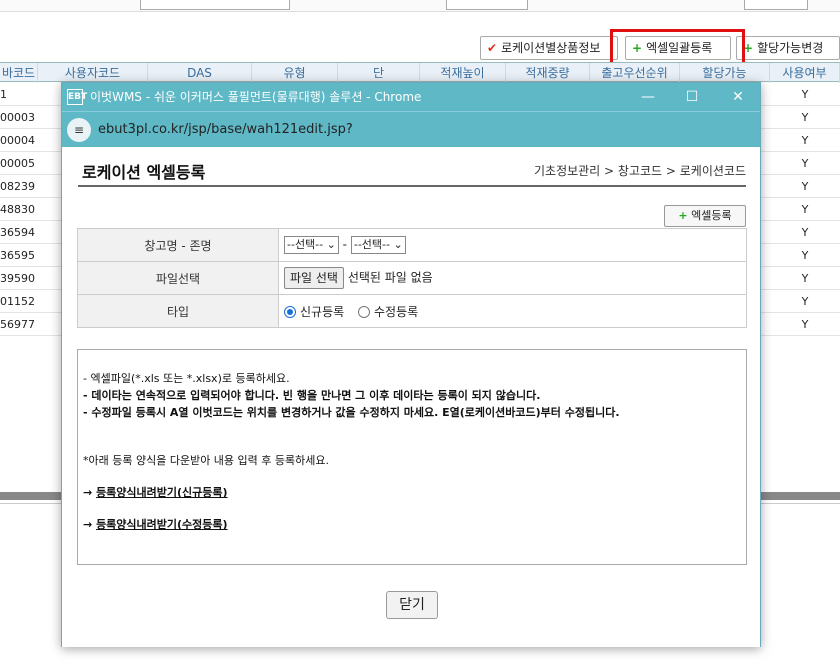  Describe the element at coordinates (805, 73) in the screenshot. I see `col-header: 사용여부` at that location.